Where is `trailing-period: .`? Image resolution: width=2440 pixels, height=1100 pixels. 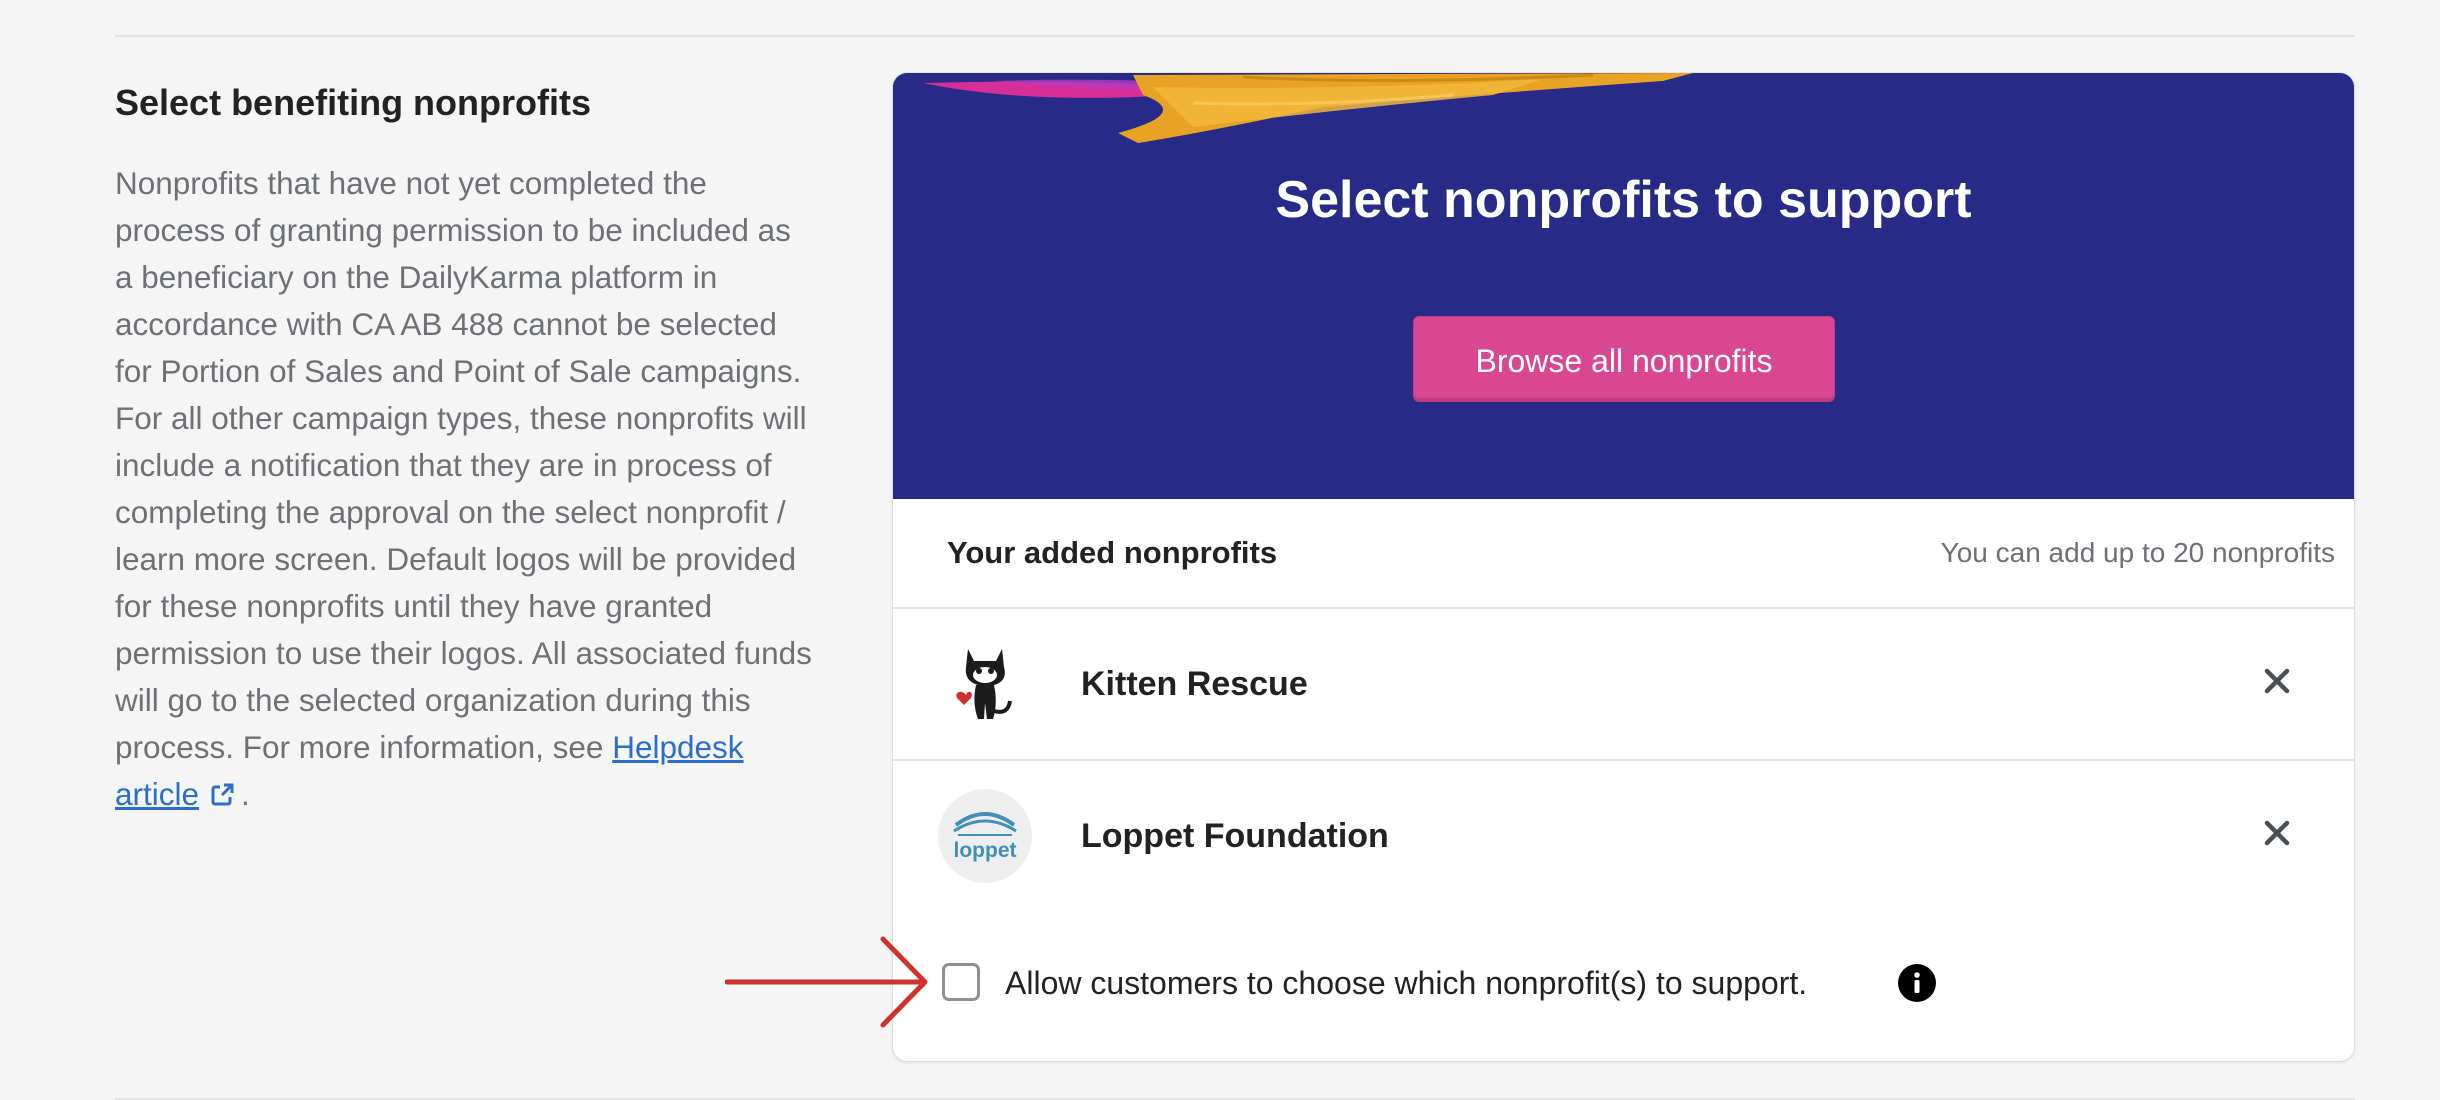
trailing-period: . is located at coordinates (245, 794).